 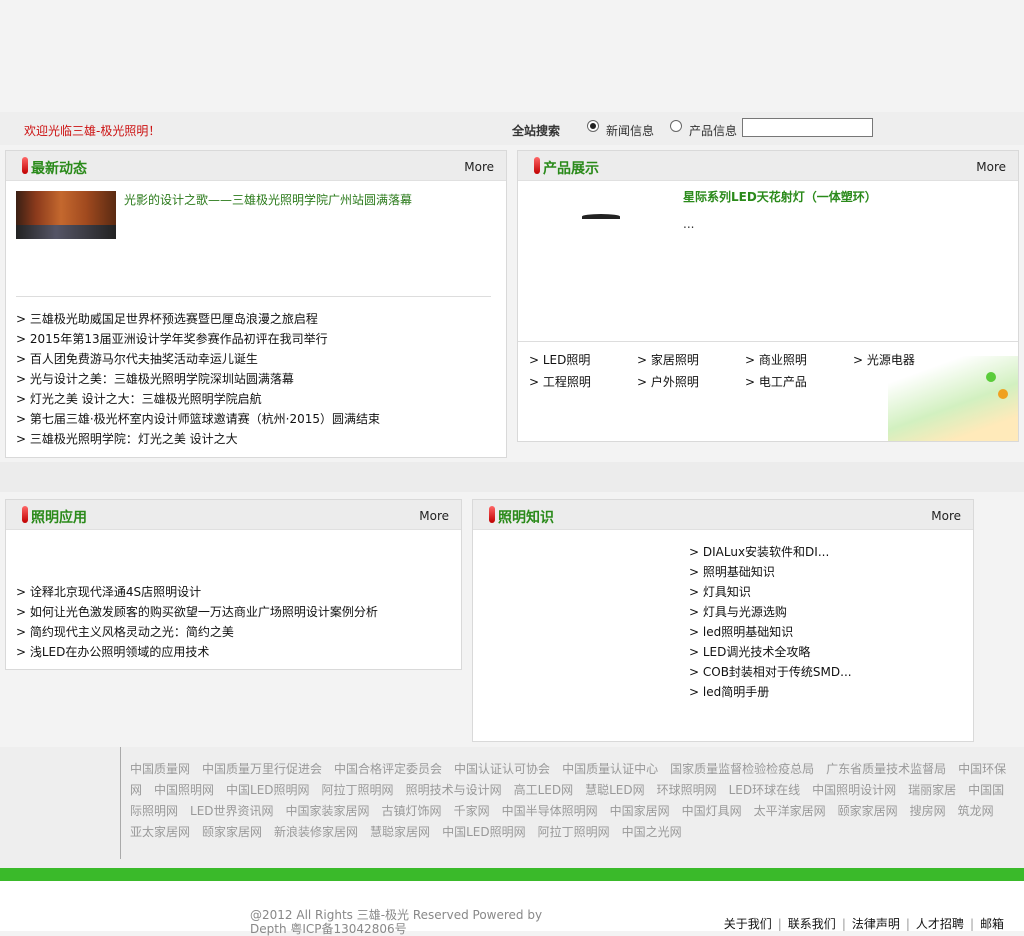 I want to click on friend-link: LED世界资讯网, so click(x=232, y=811).